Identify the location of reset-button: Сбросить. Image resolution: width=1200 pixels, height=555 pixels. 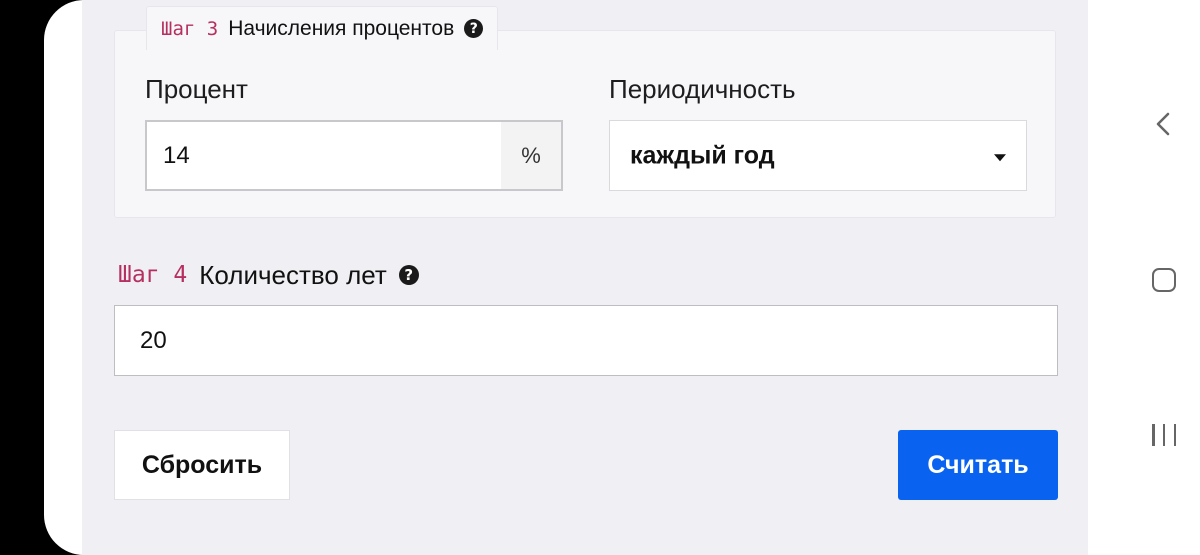
(202, 465).